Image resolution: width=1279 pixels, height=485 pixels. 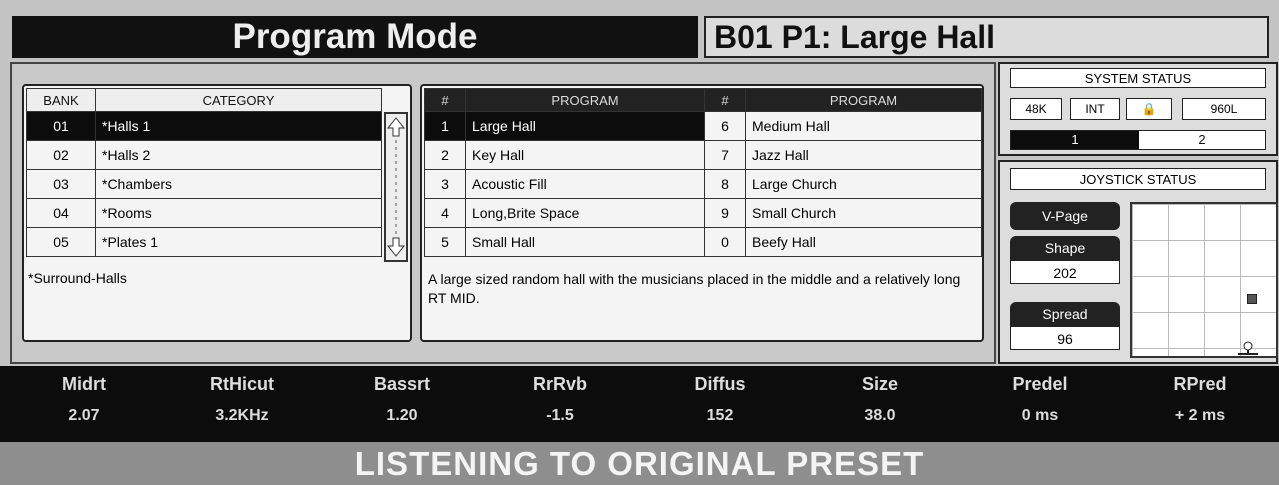 I want to click on bank-row: 05 *Plates 1, so click(x=204, y=242).